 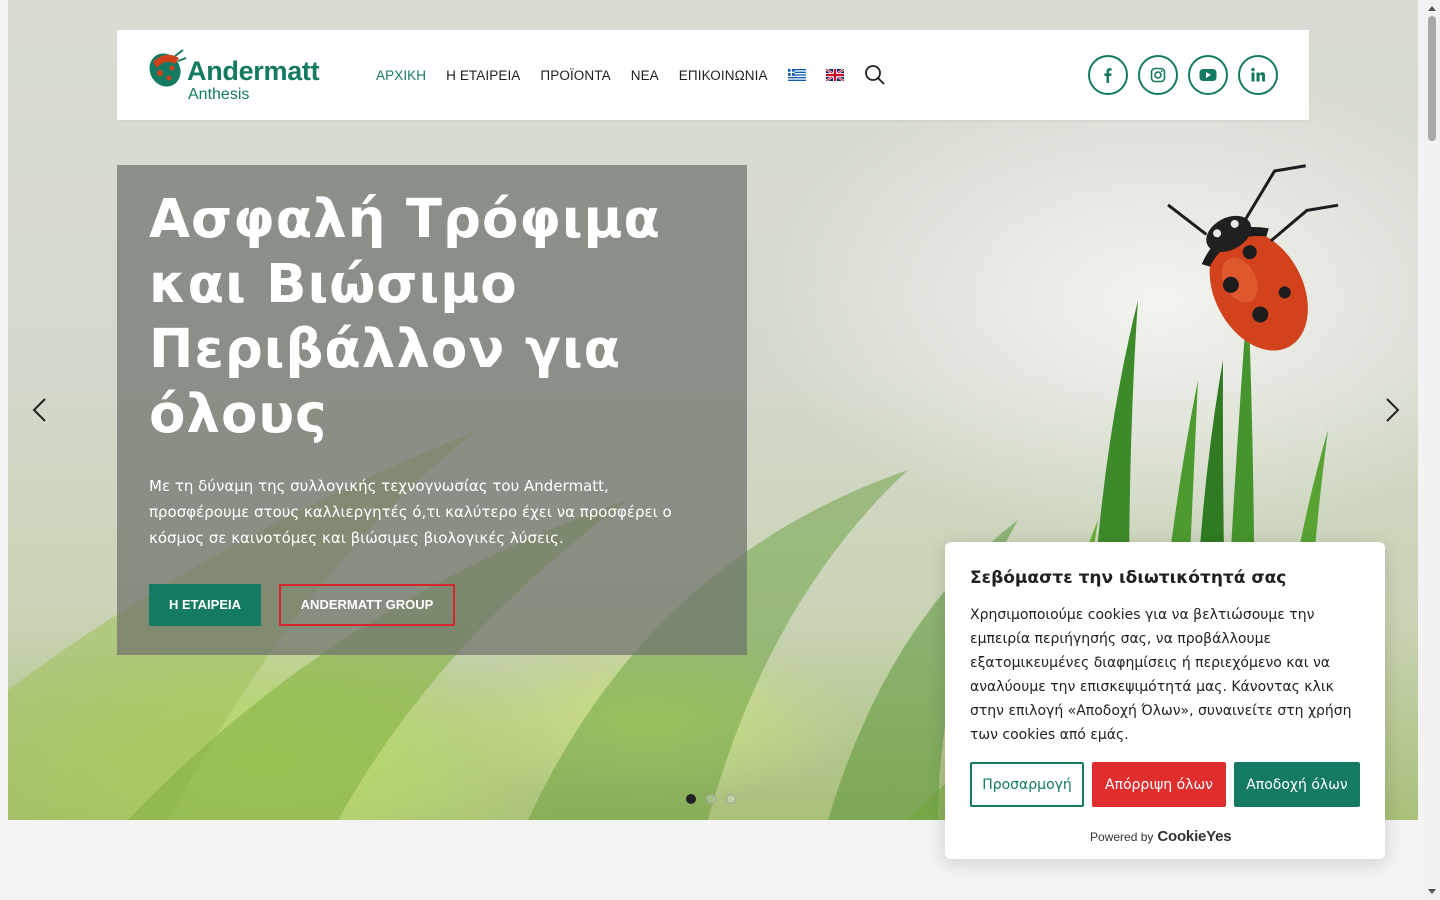 I want to click on instagram-icon, so click(x=1158, y=75).